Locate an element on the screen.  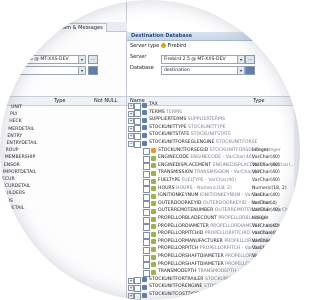
tree-row-alias: STOCKUNITTYPE is located at coordinates (207, 127).